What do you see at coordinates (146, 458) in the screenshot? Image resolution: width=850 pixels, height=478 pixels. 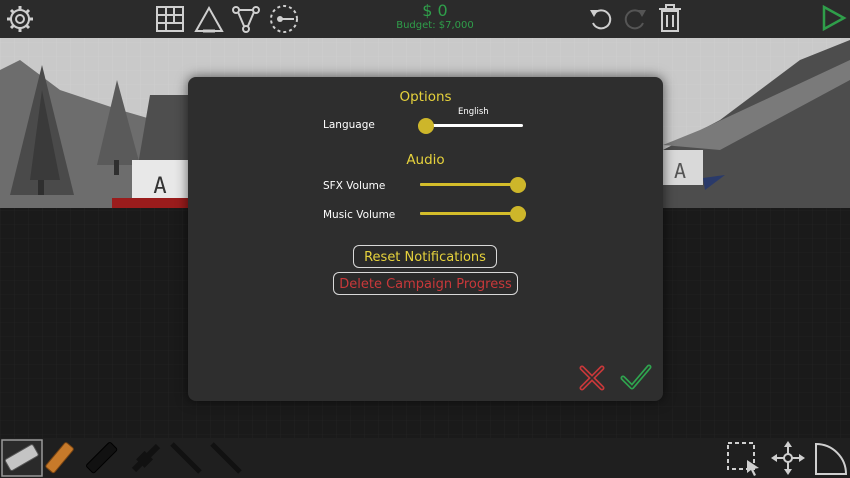 I see `hydraulic-material-icon` at bounding box center [146, 458].